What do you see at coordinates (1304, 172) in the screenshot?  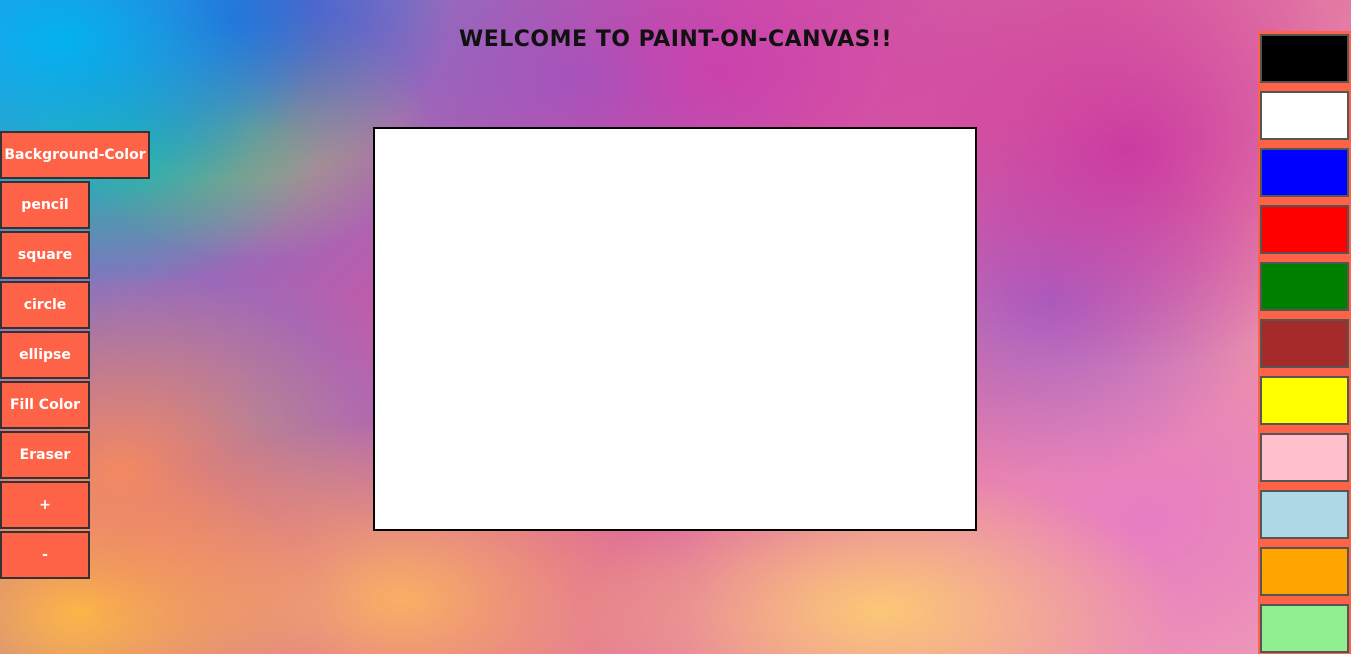 I see `color-swatch-blue` at bounding box center [1304, 172].